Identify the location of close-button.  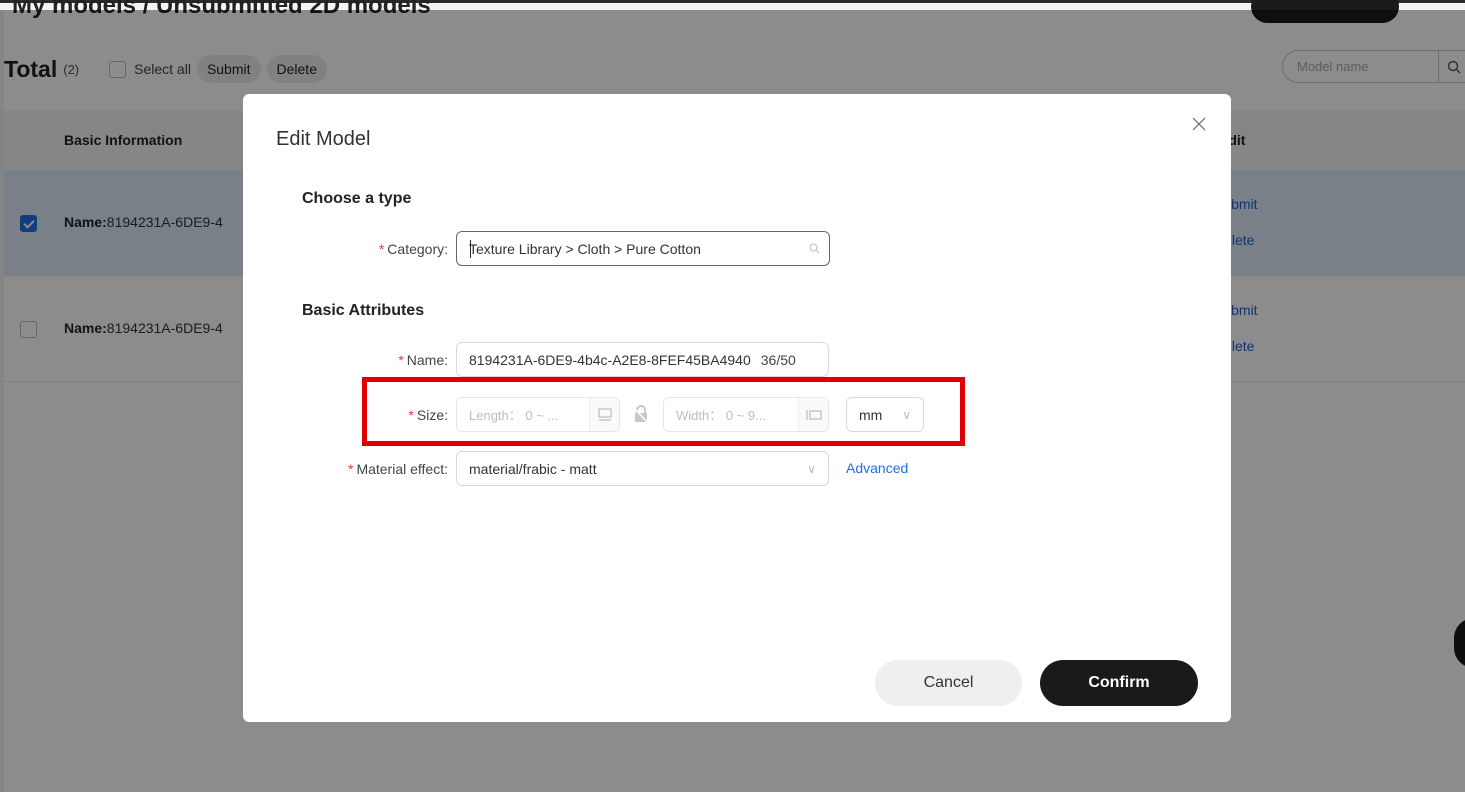
(1199, 124).